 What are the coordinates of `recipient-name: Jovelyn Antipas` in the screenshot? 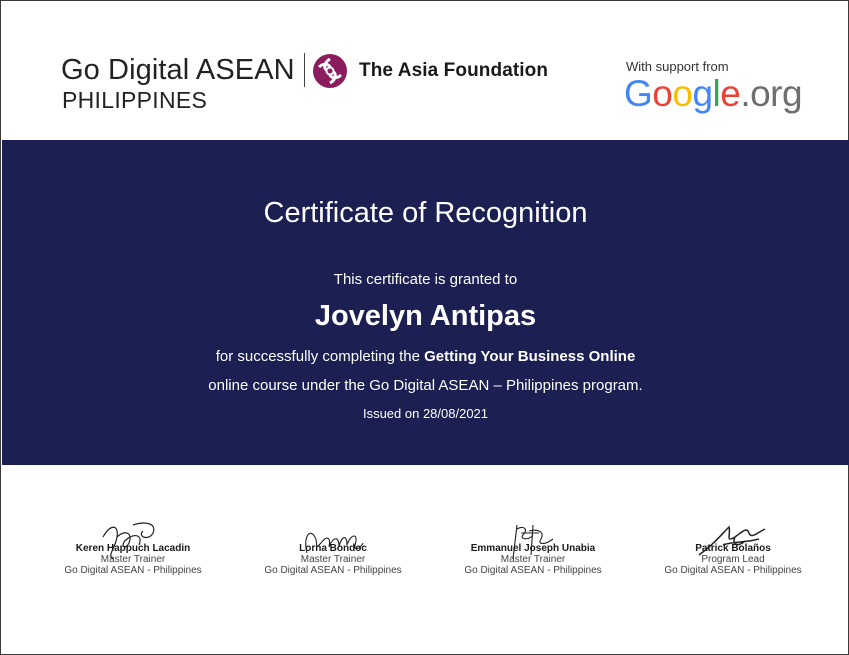 It's located at (425, 316).